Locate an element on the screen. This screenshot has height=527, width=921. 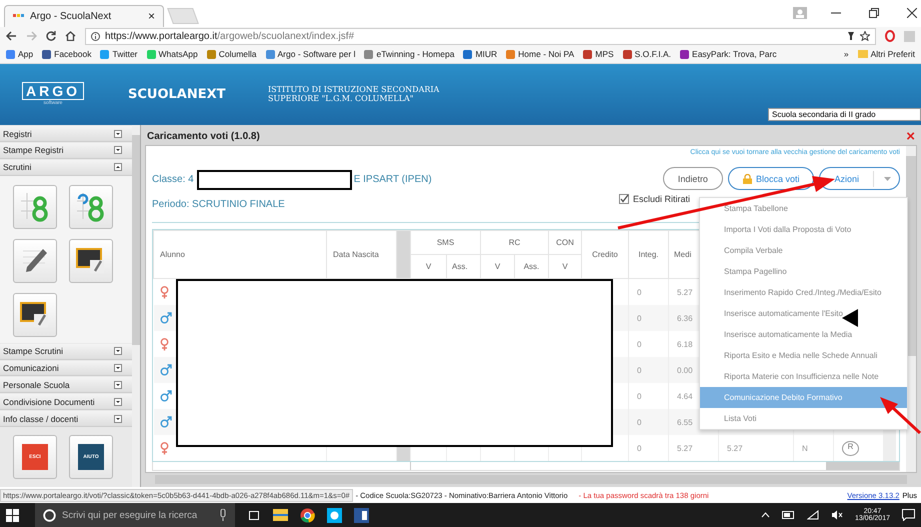
close-icon is located at coordinates (912, 13).